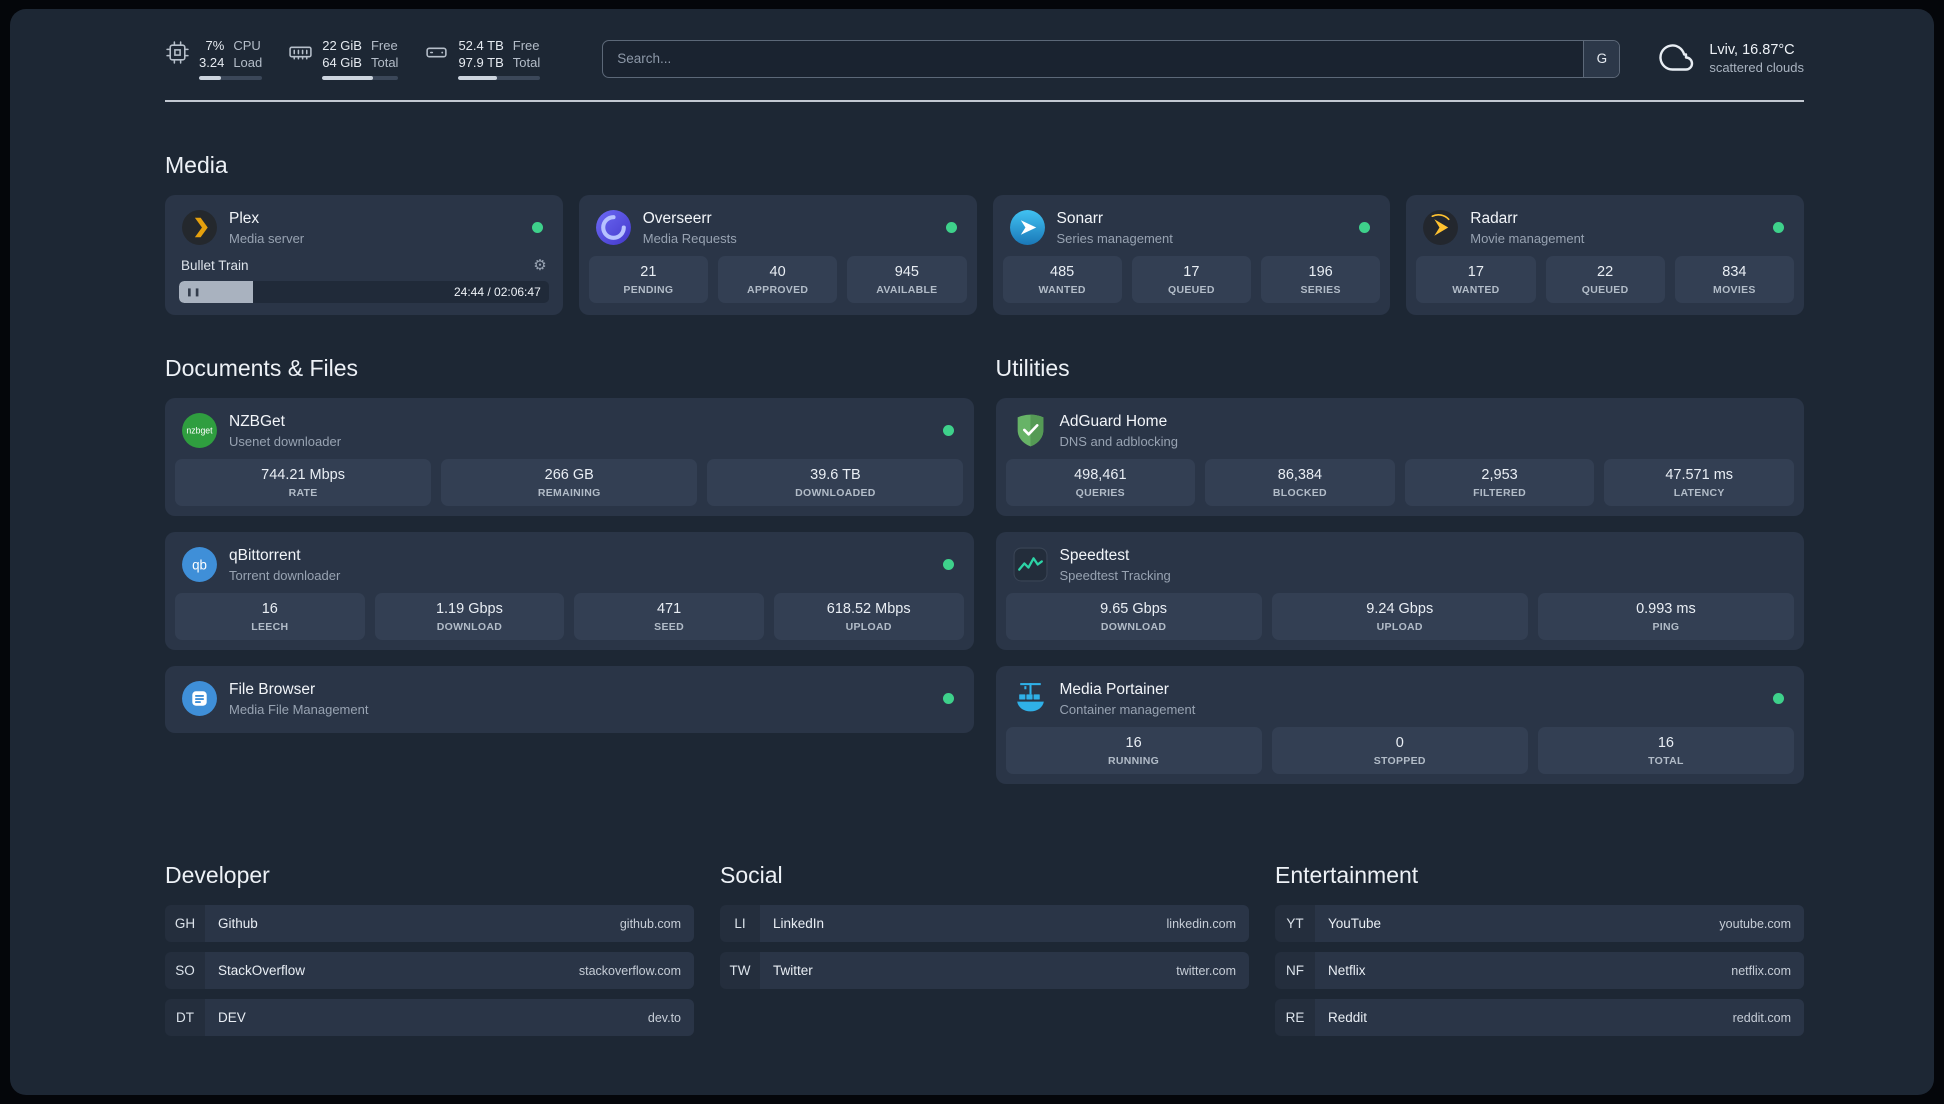 This screenshot has width=1944, height=1104. What do you see at coordinates (569, 698) in the screenshot?
I see `service-link-filebrowser: File Browser Media File Management` at bounding box center [569, 698].